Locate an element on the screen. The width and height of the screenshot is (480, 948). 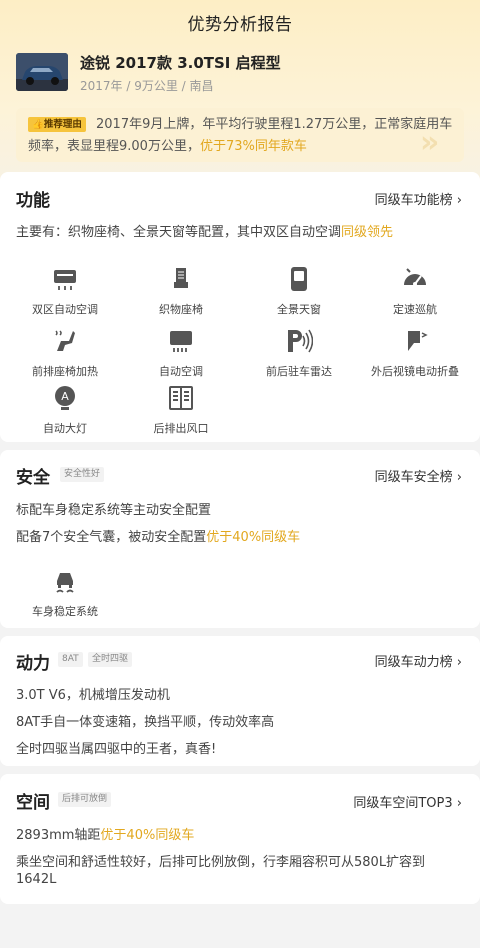
car-title: 途锐 2017款 3.0TSI 启程型 is located at coordinates (180, 63).